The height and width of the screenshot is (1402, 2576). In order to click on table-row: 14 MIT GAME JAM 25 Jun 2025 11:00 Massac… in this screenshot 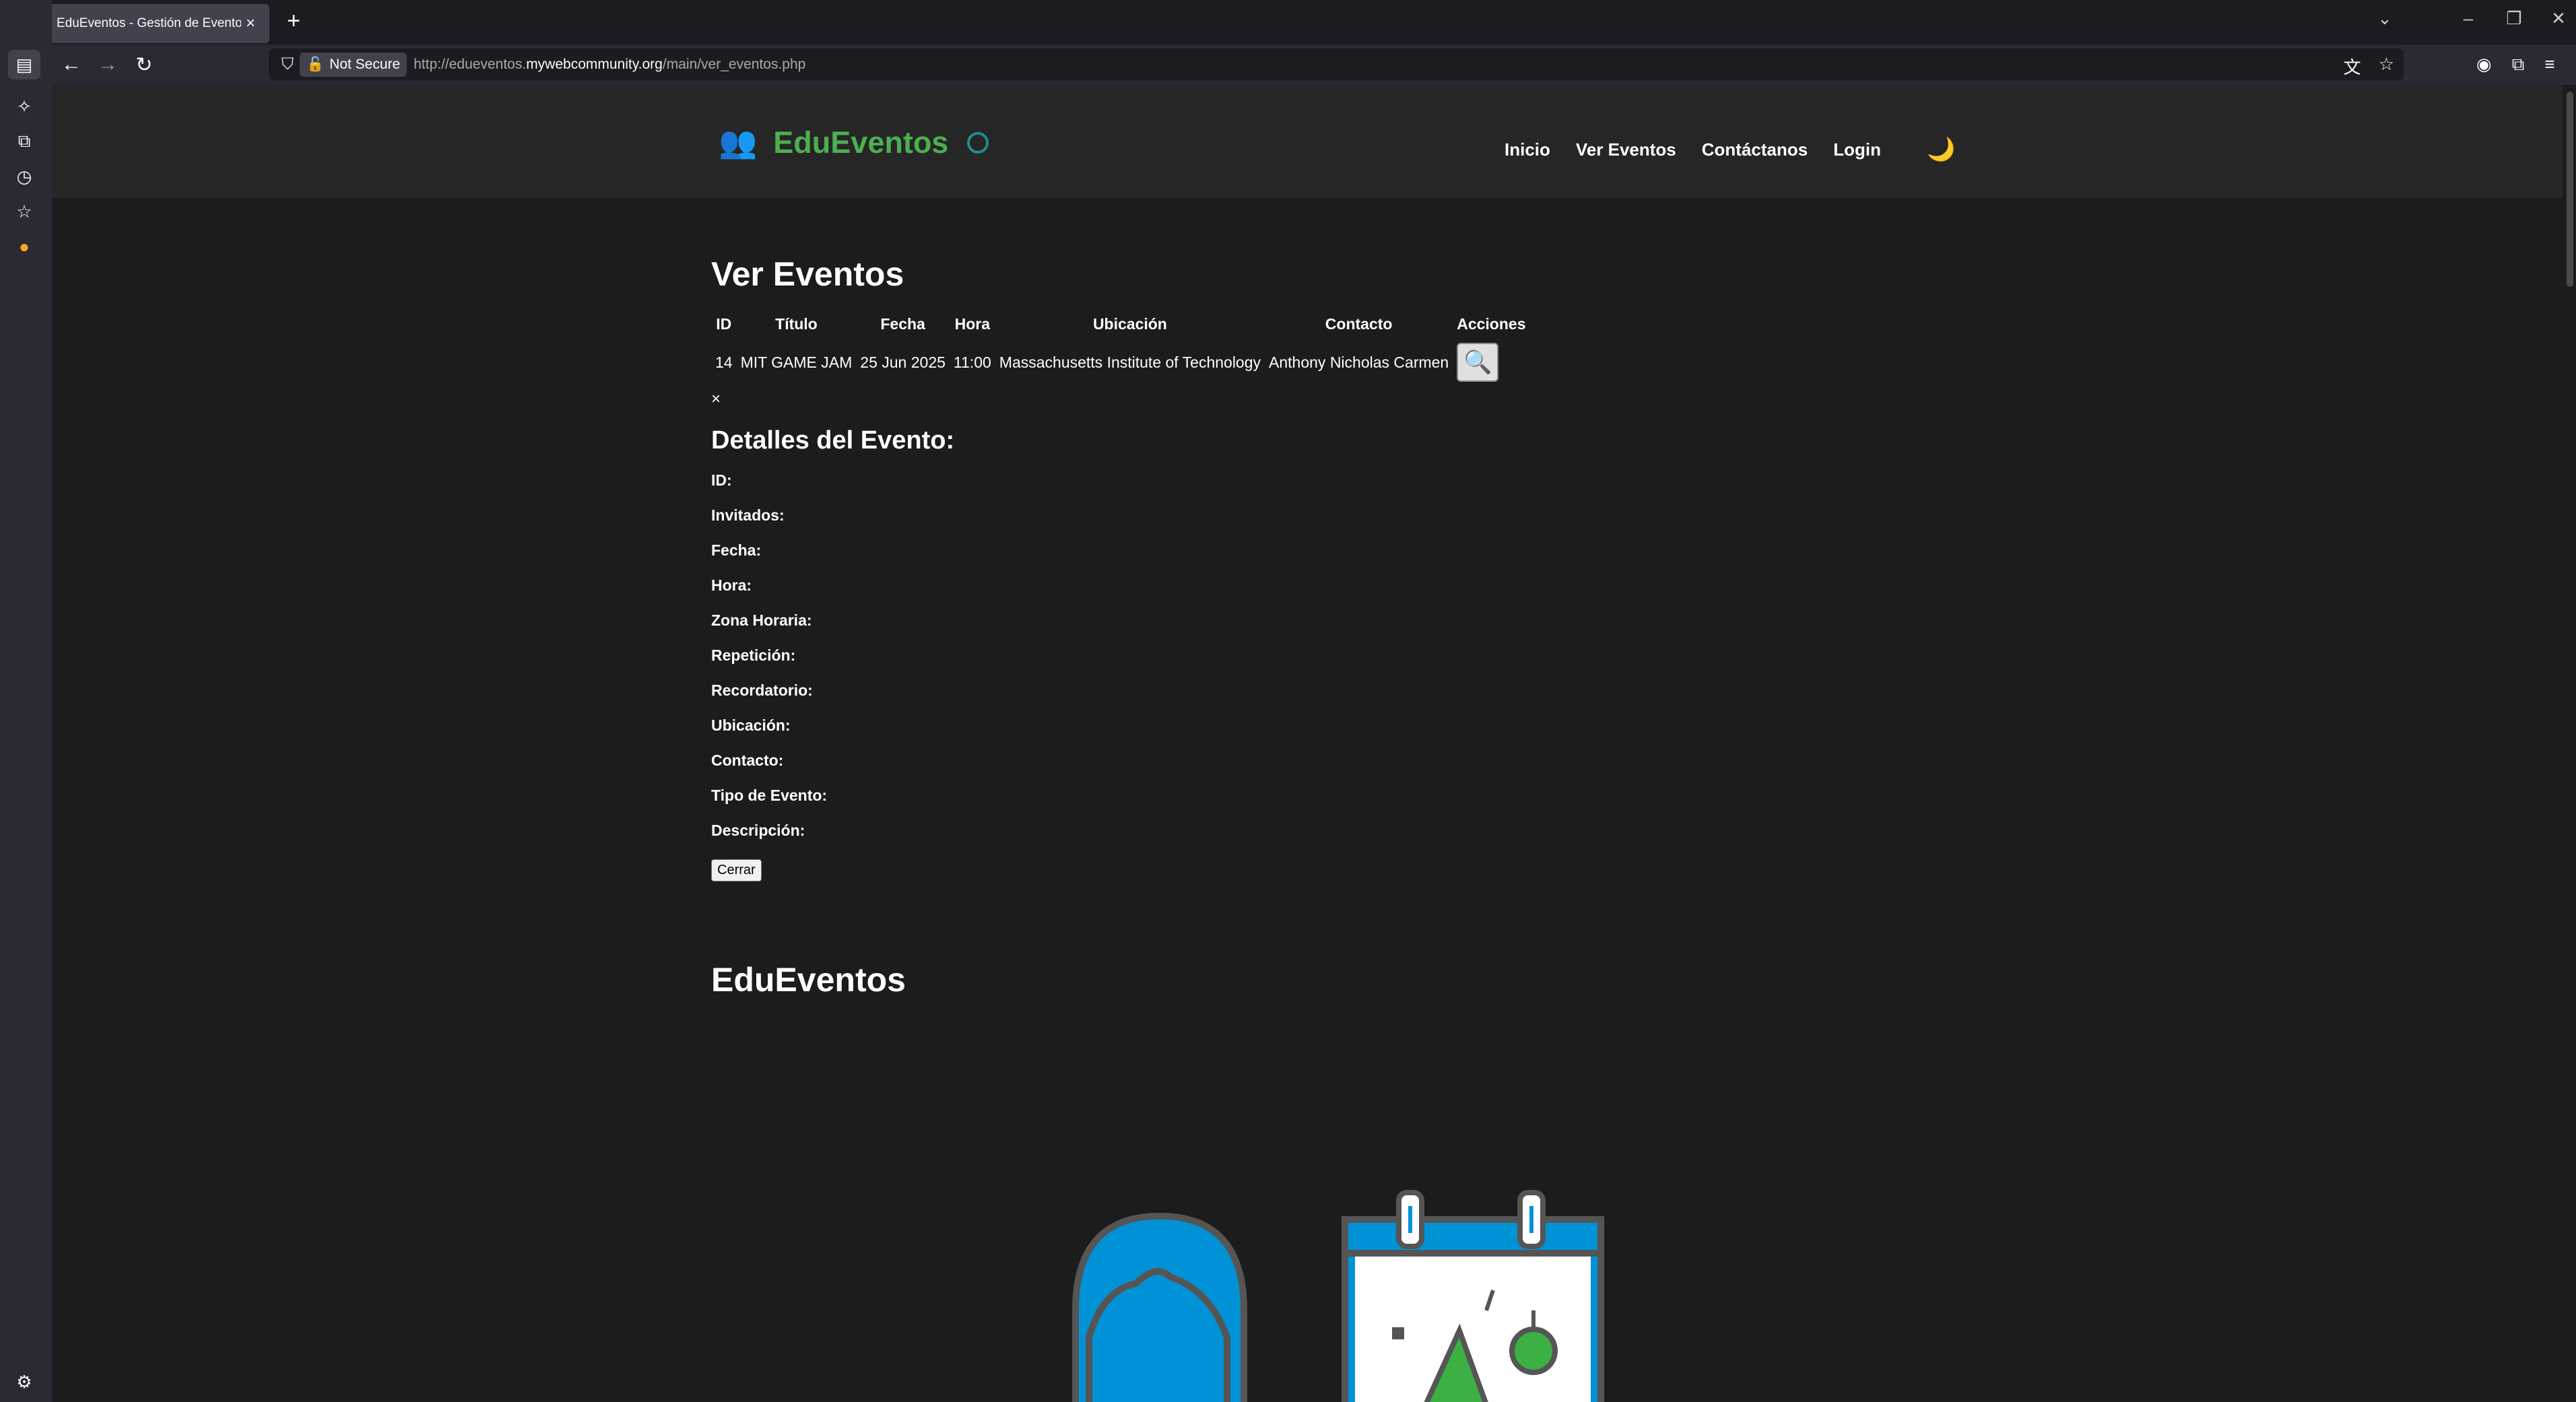, I will do `click(1120, 363)`.